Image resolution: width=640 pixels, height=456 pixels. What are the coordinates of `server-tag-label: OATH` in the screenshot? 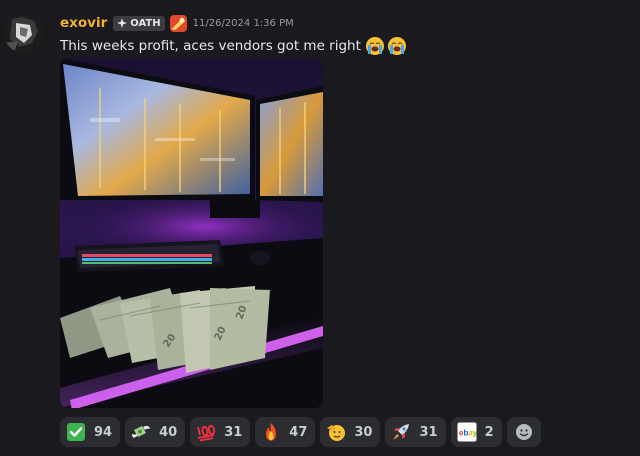 It's located at (145, 23).